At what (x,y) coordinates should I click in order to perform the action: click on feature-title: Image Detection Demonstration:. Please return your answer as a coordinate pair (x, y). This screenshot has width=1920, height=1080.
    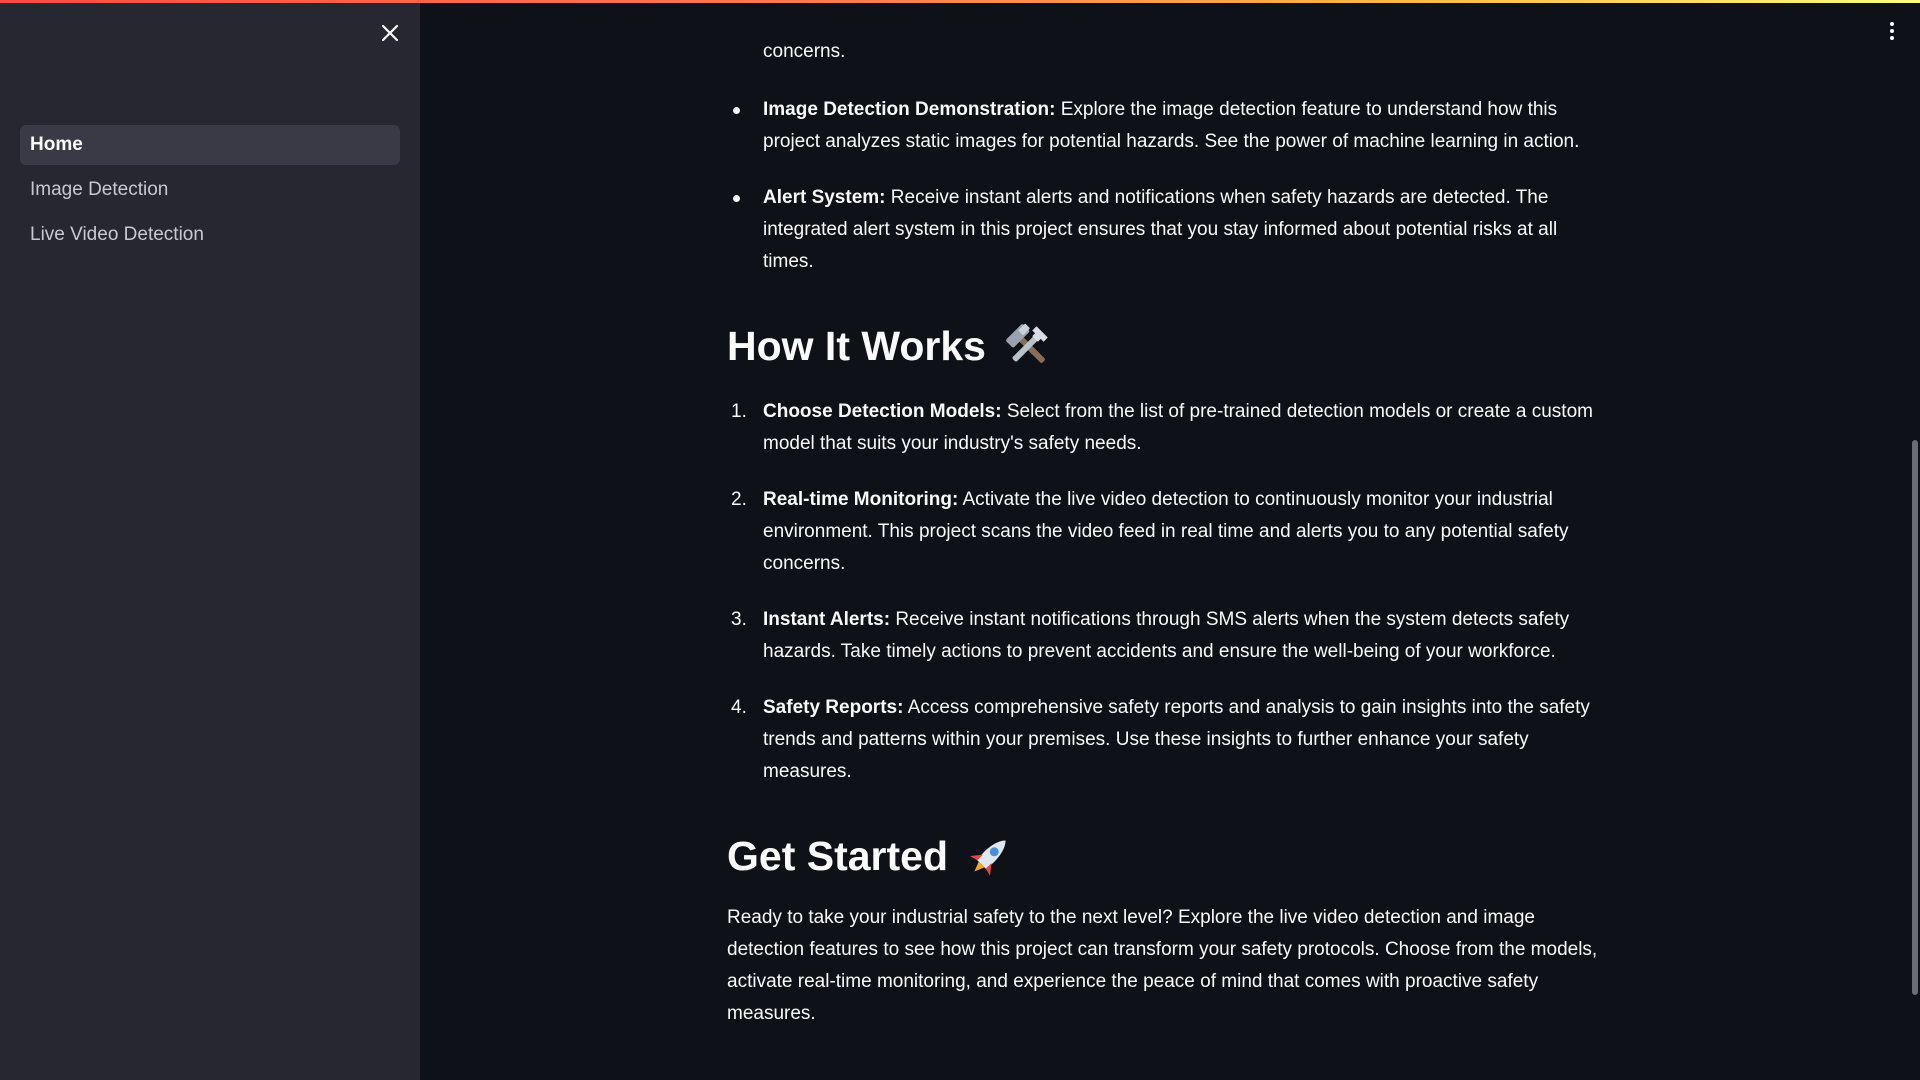
    Looking at the image, I should click on (909, 109).